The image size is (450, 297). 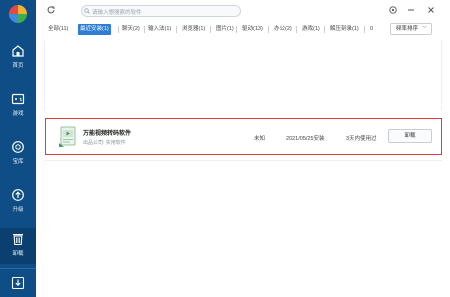 What do you see at coordinates (371, 29) in the screenshot?
I see `tab-other: 0` at bounding box center [371, 29].